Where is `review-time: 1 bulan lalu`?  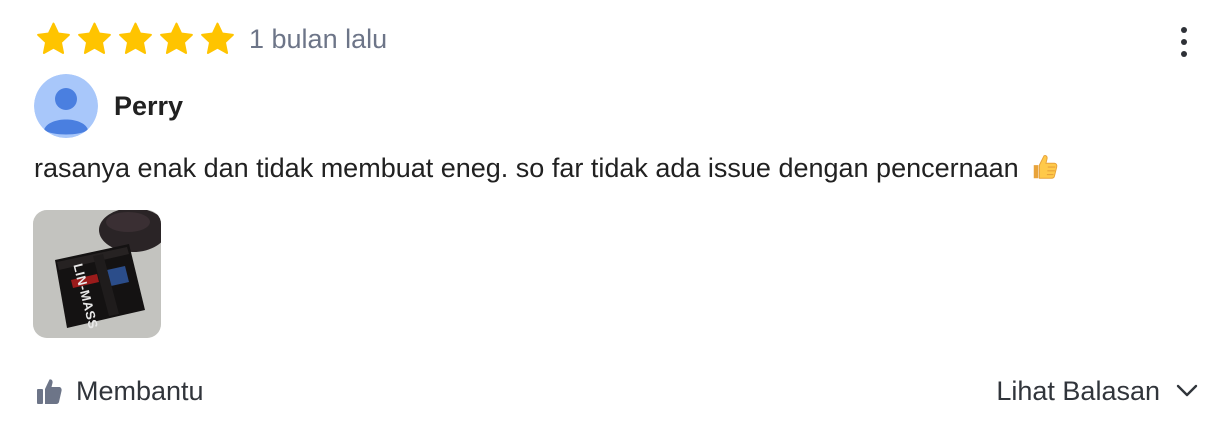 review-time: 1 bulan lalu is located at coordinates (318, 39).